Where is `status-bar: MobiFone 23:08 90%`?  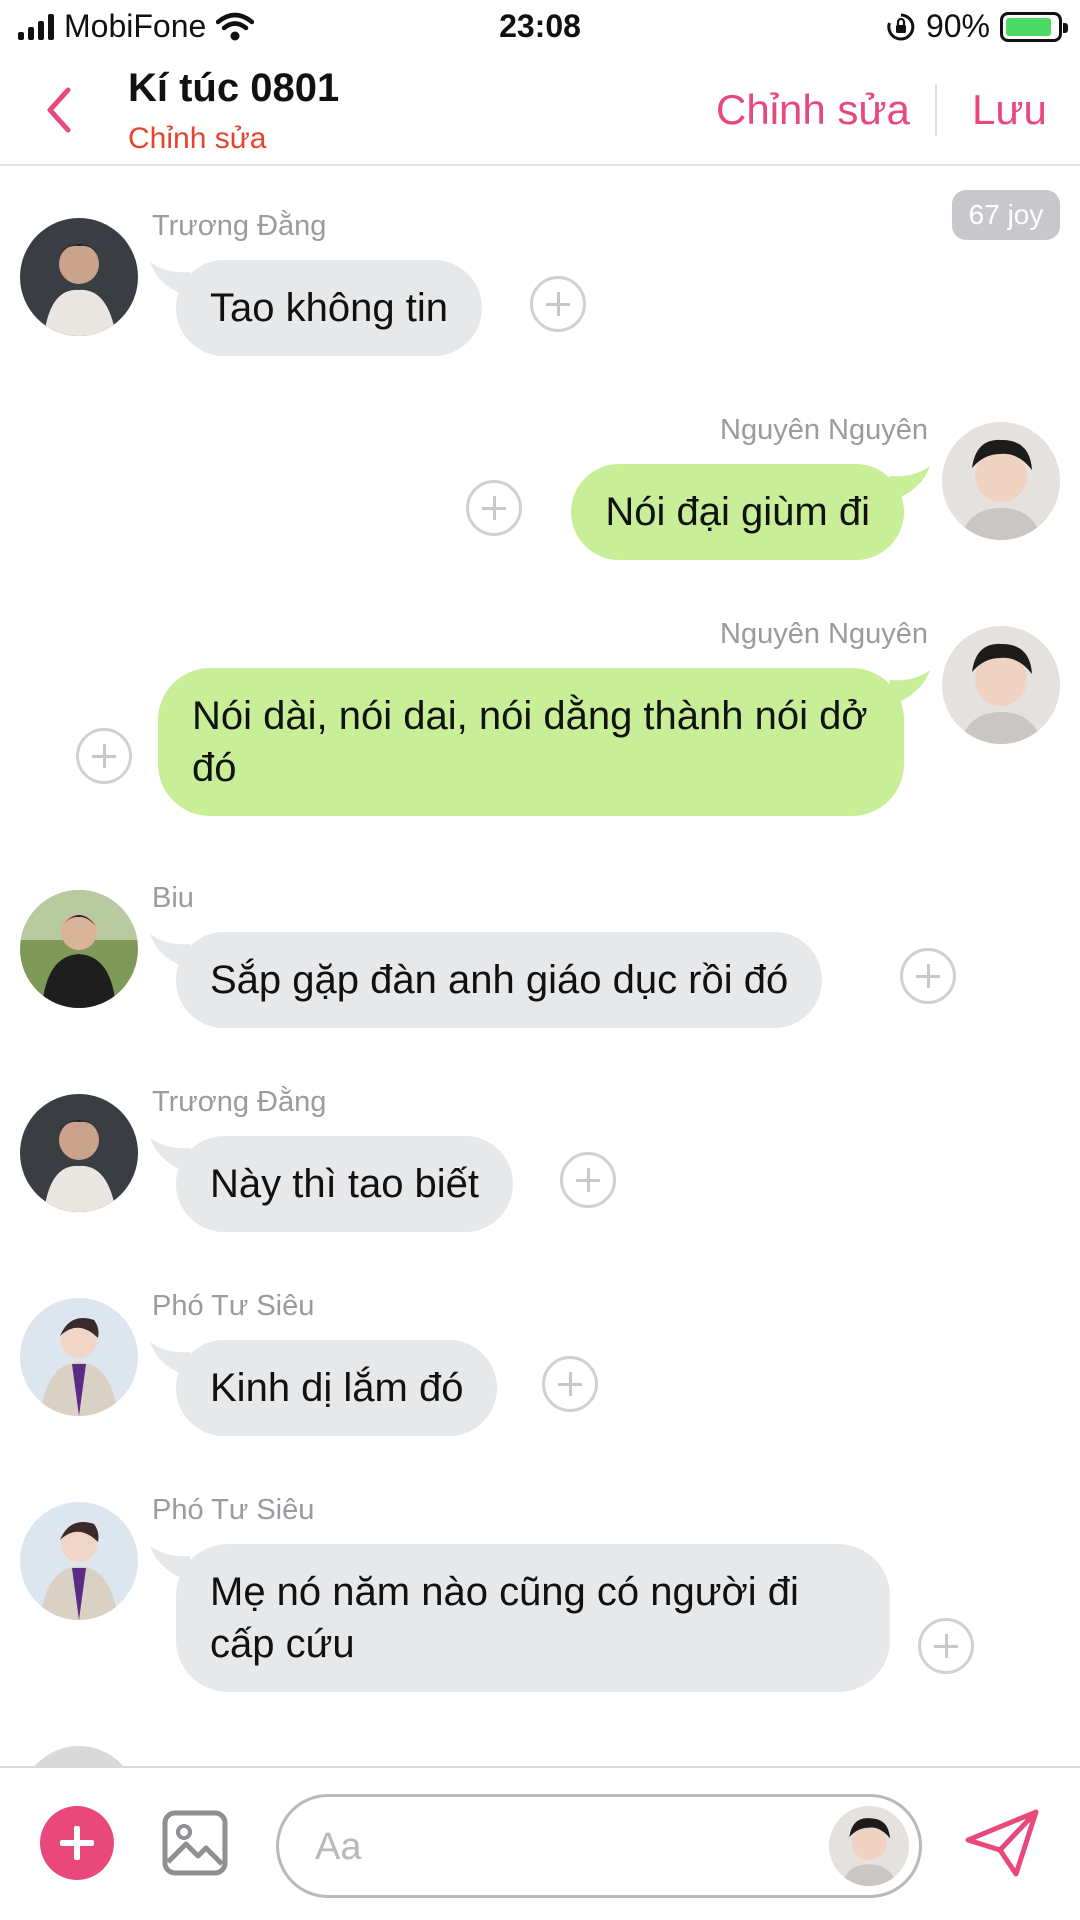
status-bar: MobiFone 23:08 90% is located at coordinates (540, 28).